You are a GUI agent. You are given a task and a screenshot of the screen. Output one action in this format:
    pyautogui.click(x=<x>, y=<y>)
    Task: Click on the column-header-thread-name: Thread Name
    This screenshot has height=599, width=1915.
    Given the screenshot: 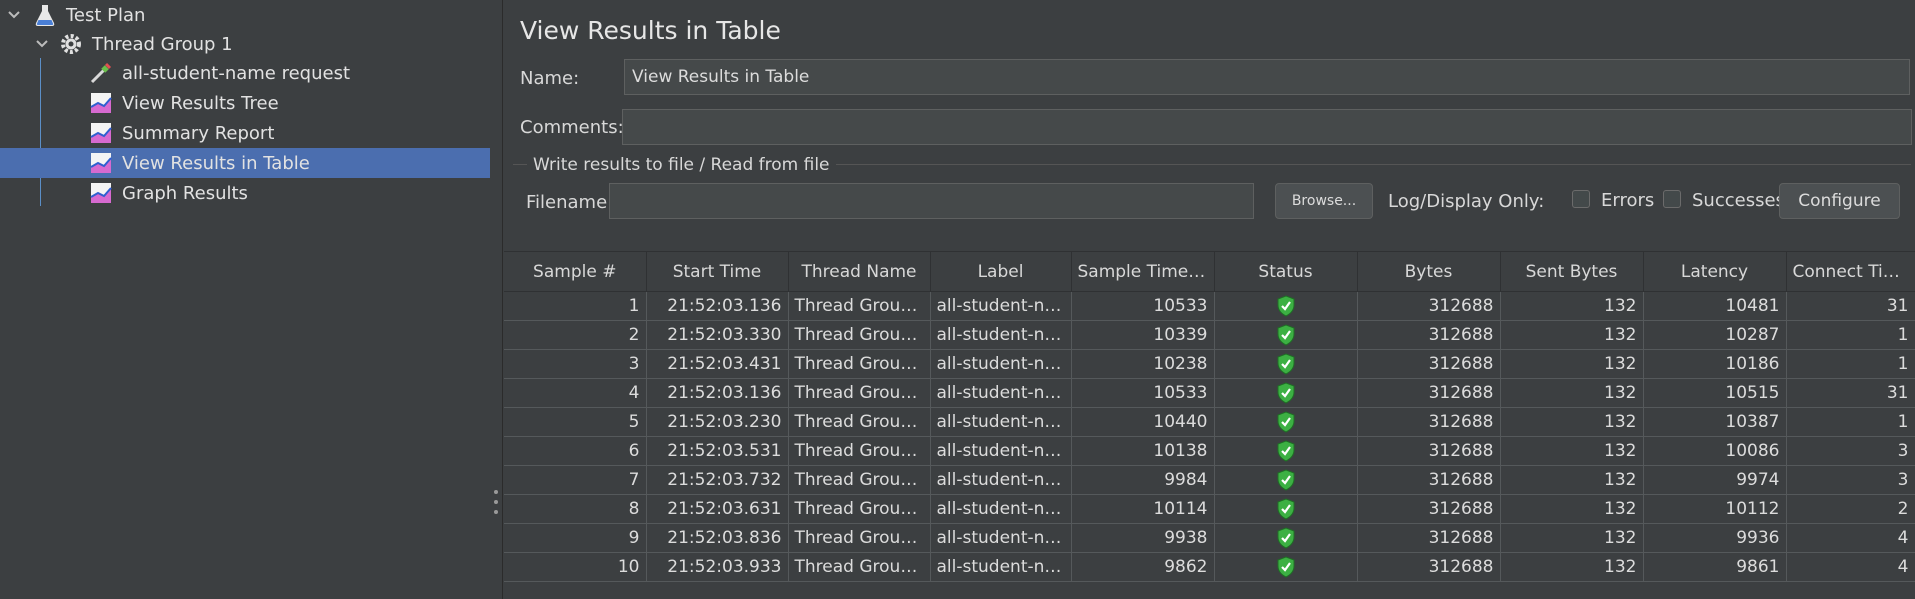 What is the action you would take?
    pyautogui.click(x=859, y=271)
    